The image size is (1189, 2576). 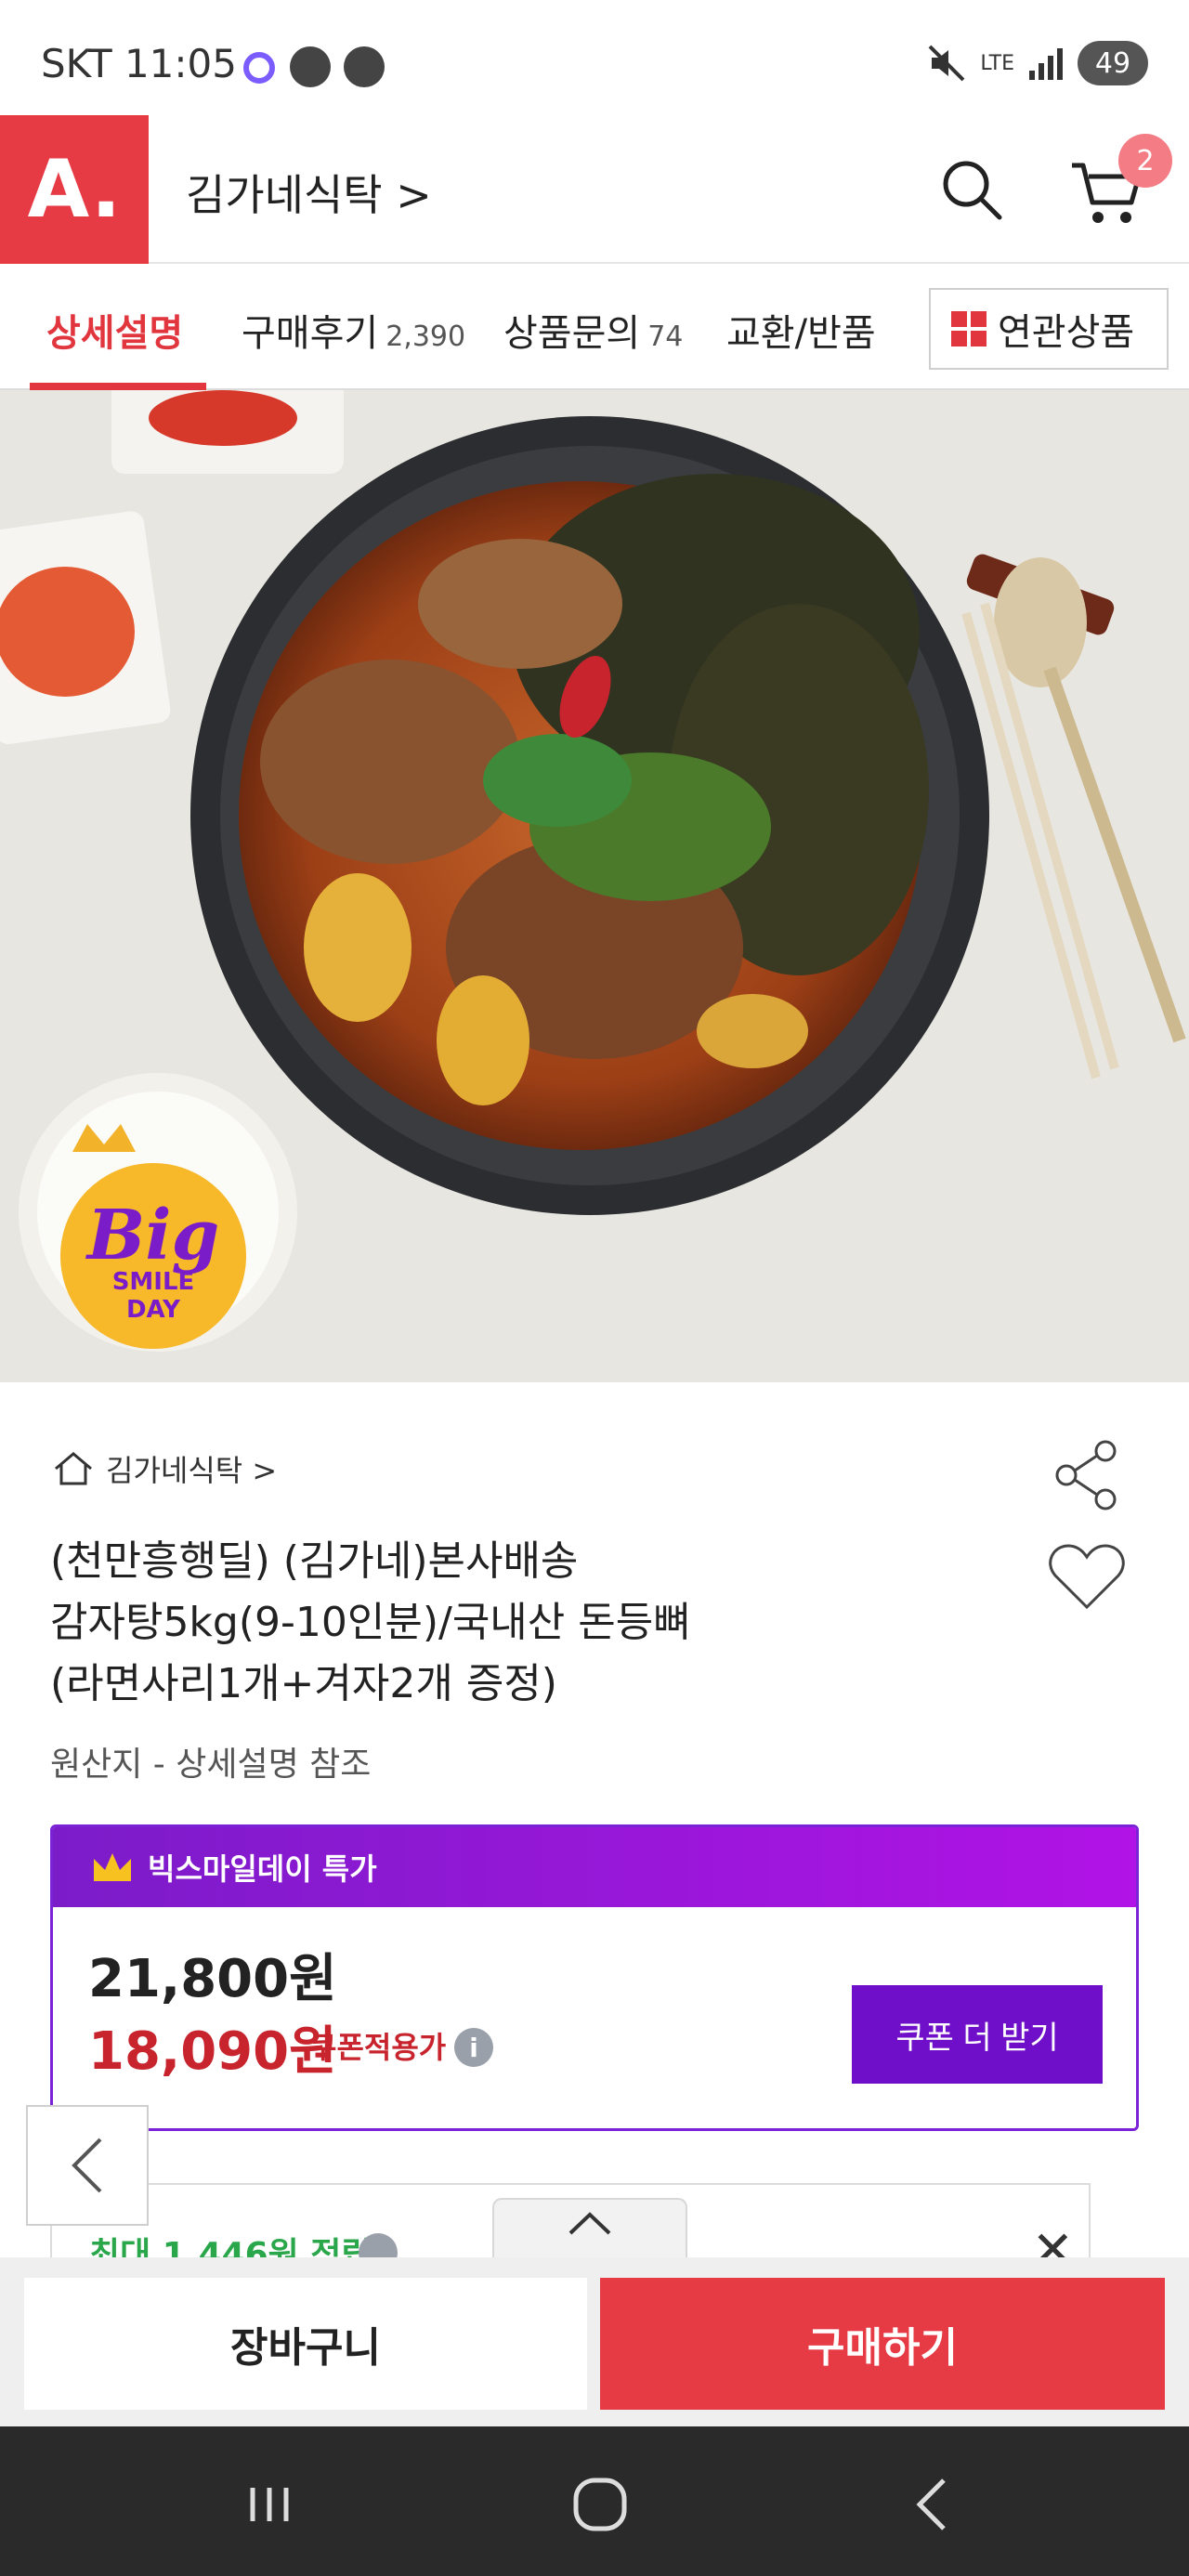 I want to click on related-products-button: 연관상품, so click(x=1049, y=329).